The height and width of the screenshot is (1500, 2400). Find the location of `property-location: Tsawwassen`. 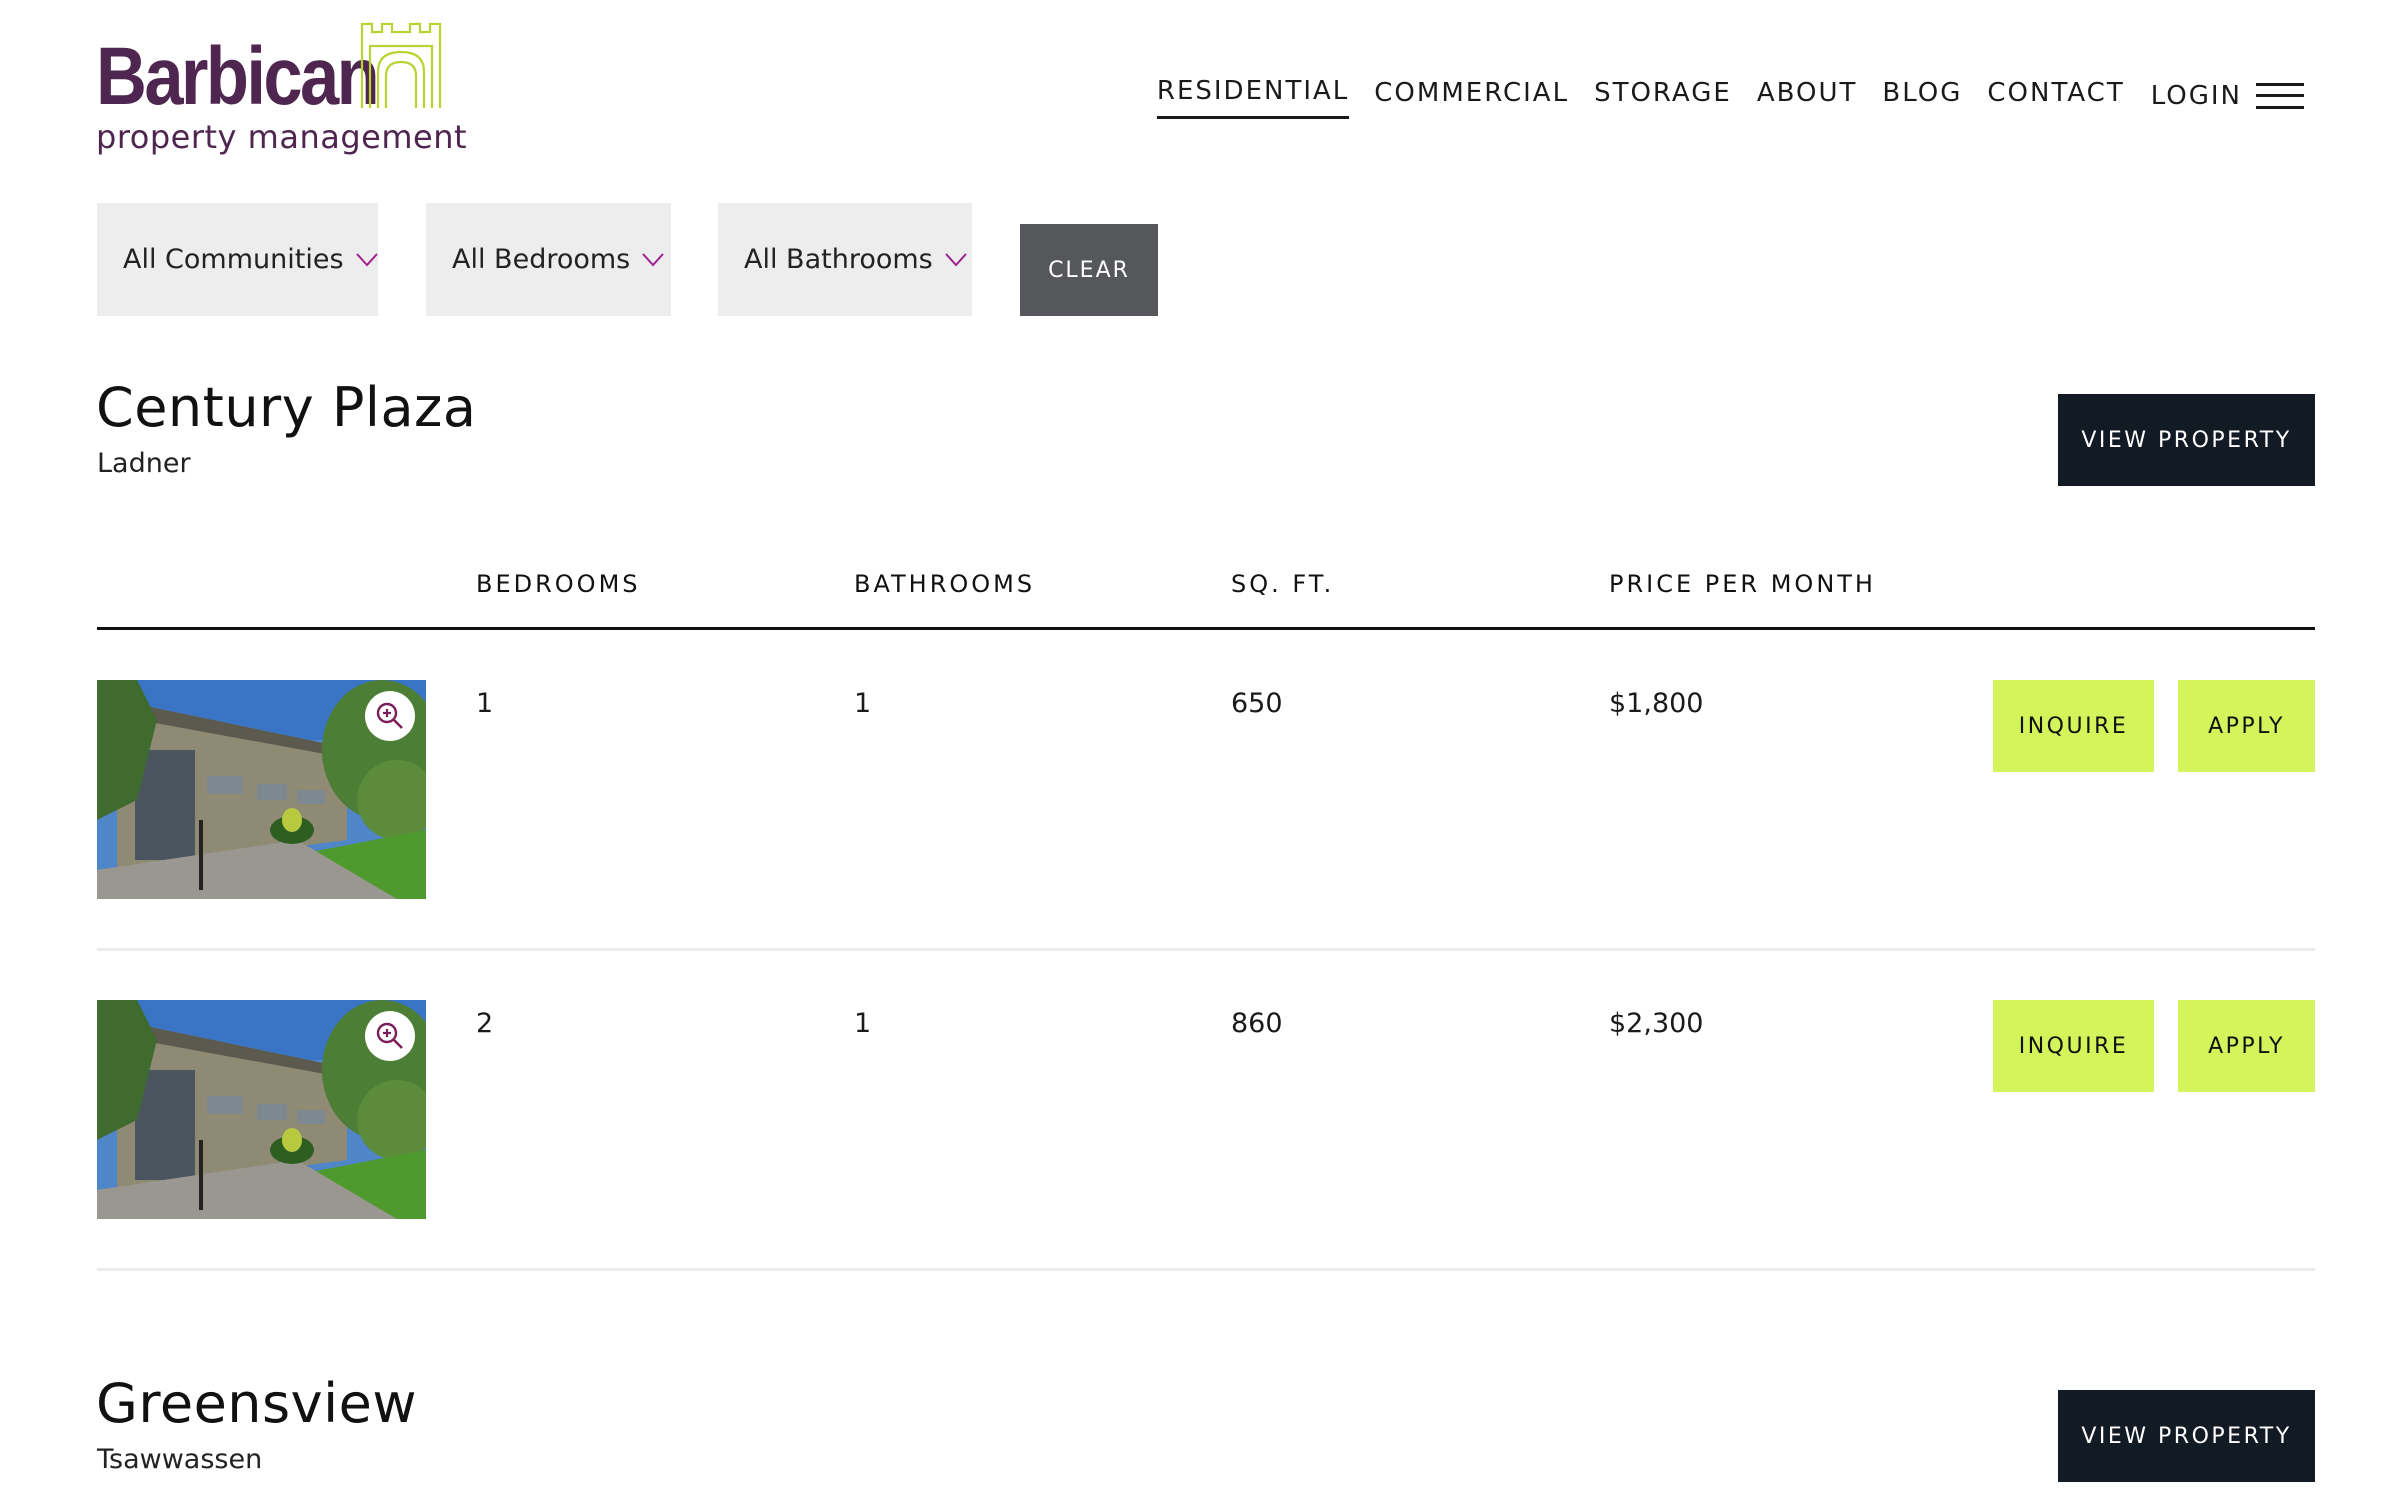

property-location: Tsawwassen is located at coordinates (180, 1459).